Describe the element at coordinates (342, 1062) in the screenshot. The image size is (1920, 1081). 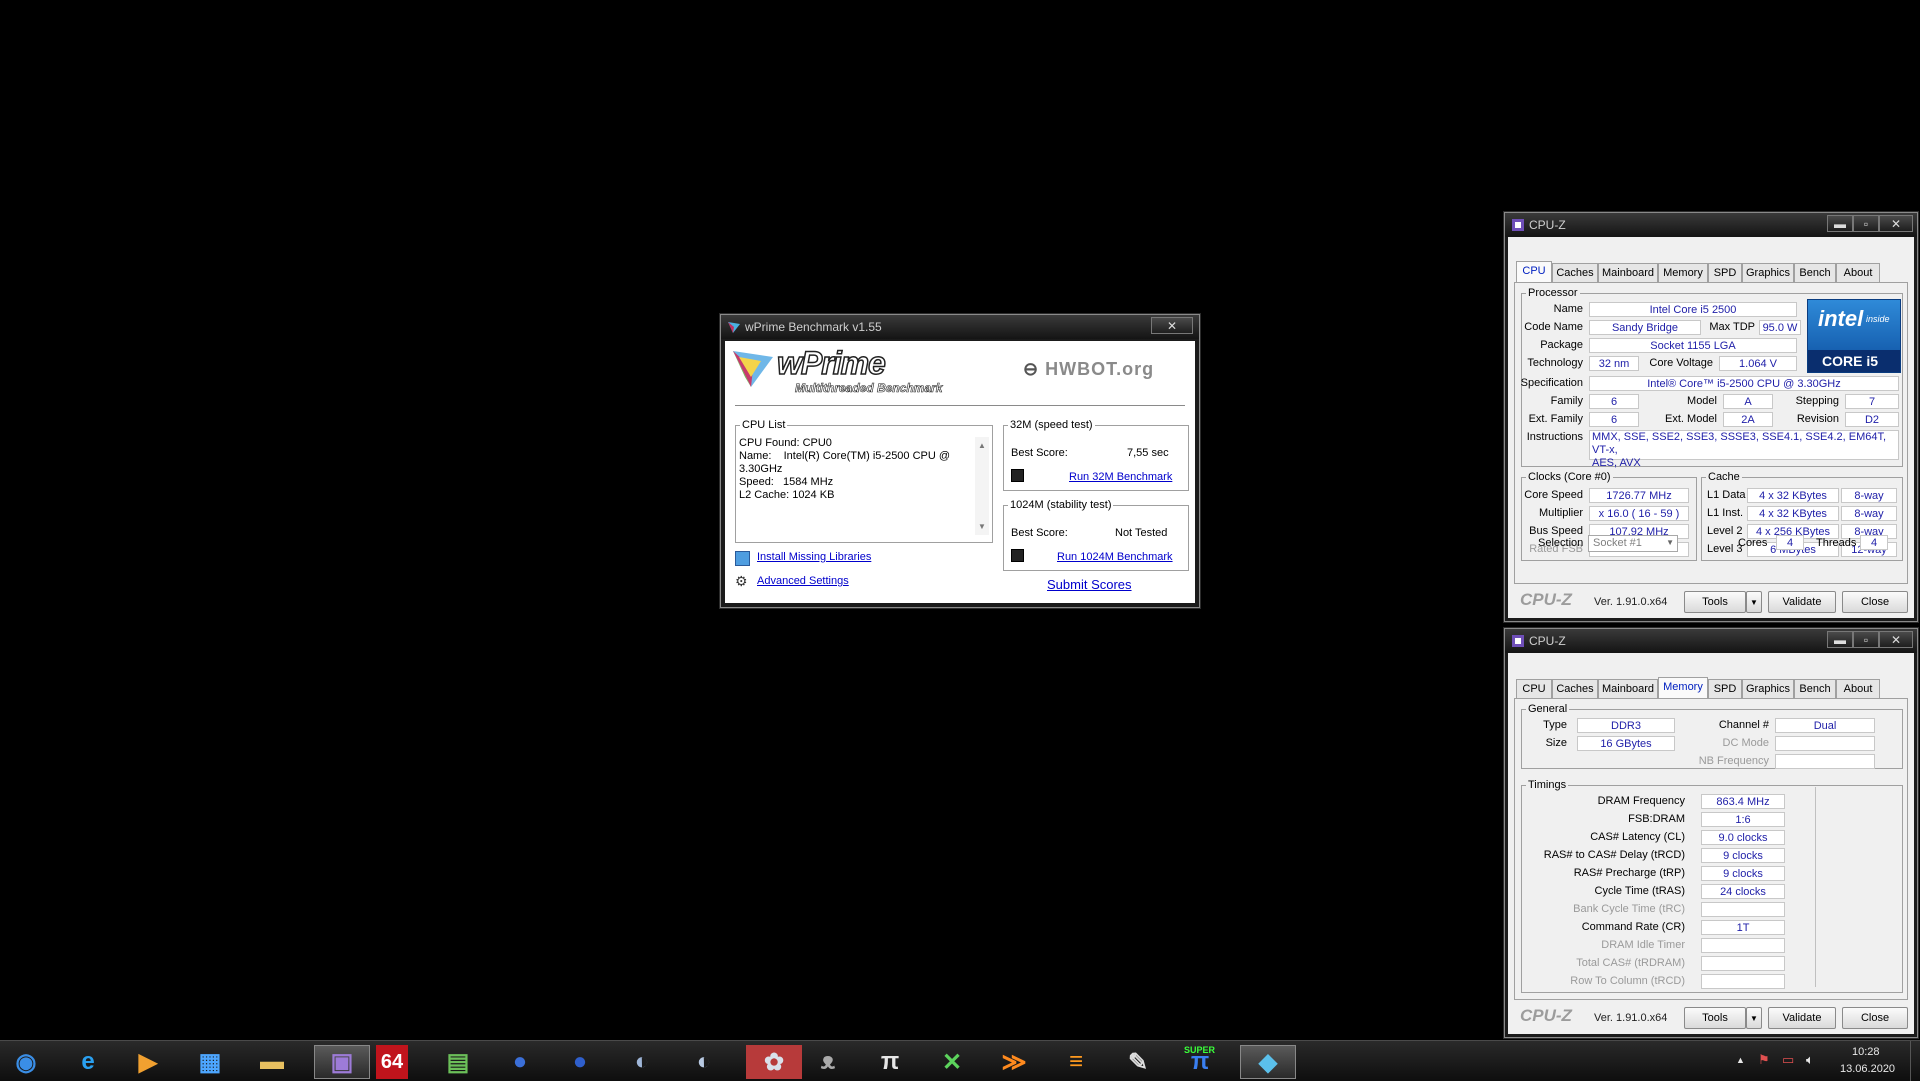
I see `cpuz-app-icon: ▣` at that location.